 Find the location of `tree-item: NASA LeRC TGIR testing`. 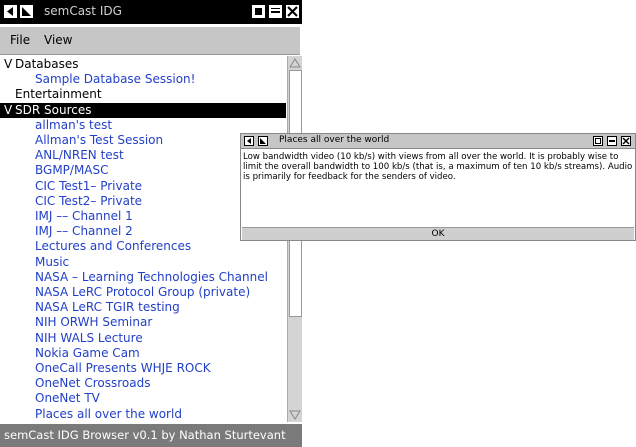

tree-item: NASA LeRC TGIR testing is located at coordinates (107, 307).